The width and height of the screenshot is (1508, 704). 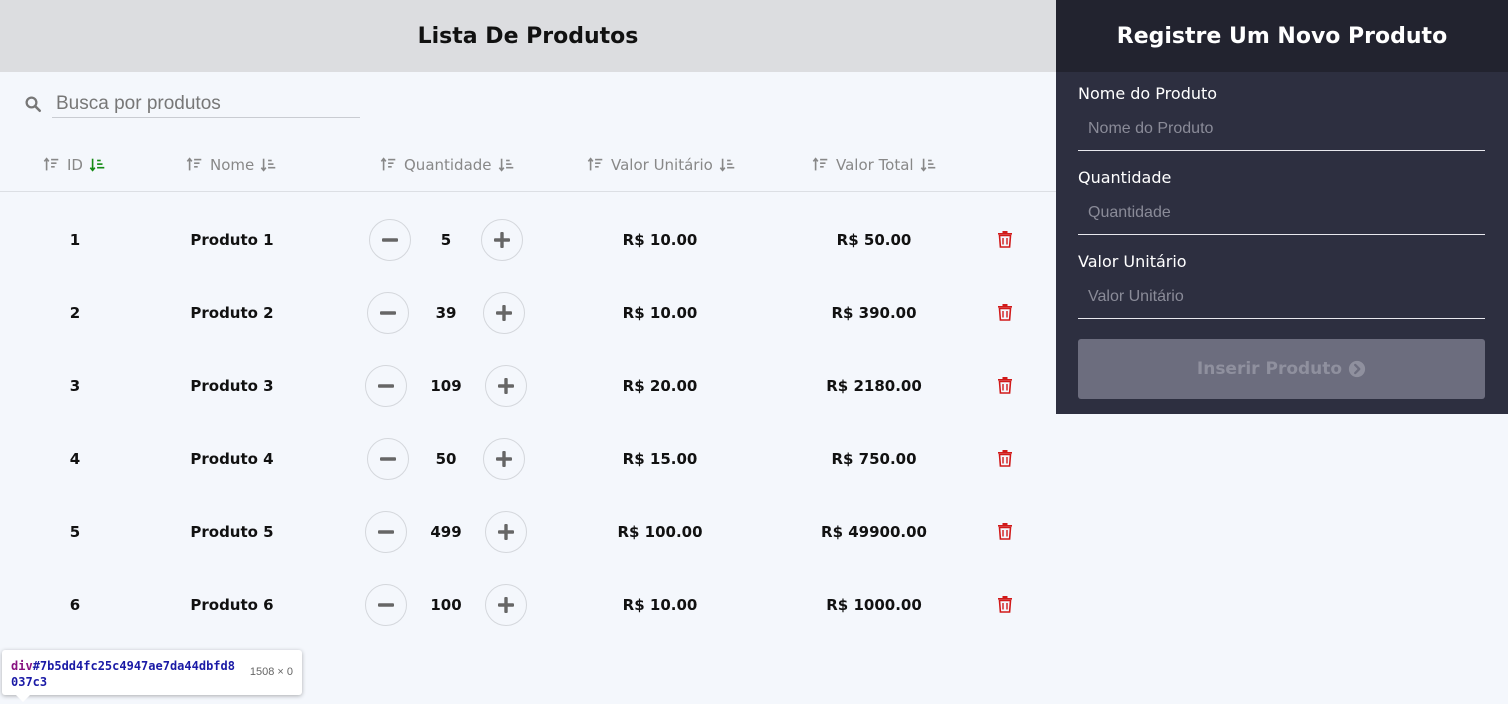 I want to click on unit-value-field: Valor Unitário, so click(x=1281, y=285).